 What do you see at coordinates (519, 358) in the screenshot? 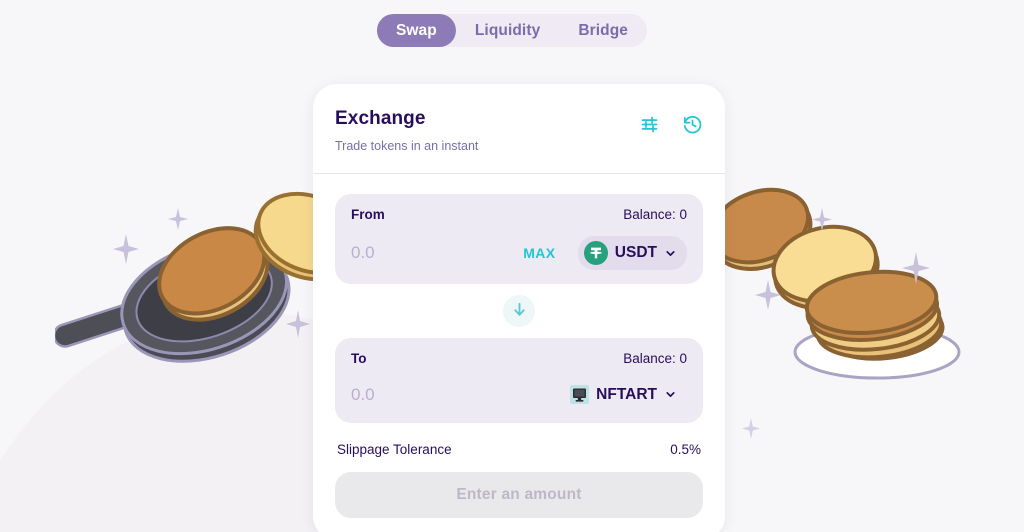
I see `to-panel-header: To Balance: 0` at bounding box center [519, 358].